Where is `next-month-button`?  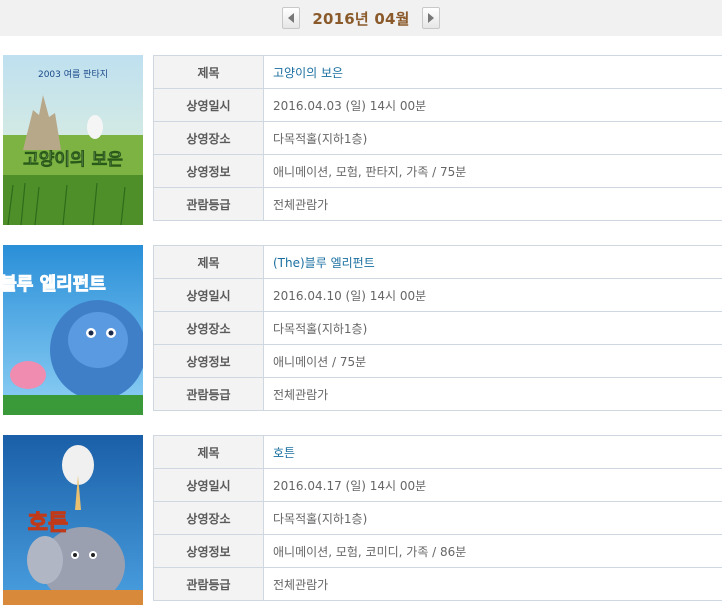
next-month-button is located at coordinates (430, 18).